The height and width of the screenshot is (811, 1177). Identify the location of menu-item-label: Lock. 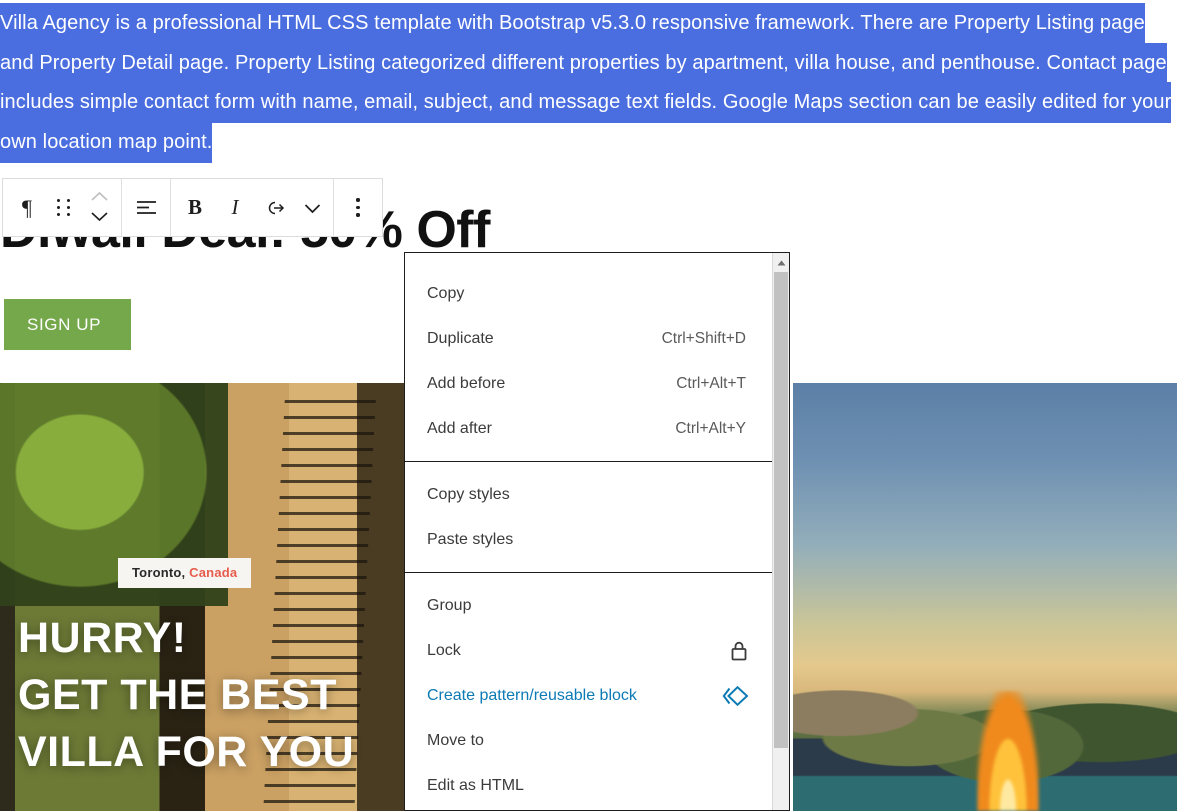
(444, 650).